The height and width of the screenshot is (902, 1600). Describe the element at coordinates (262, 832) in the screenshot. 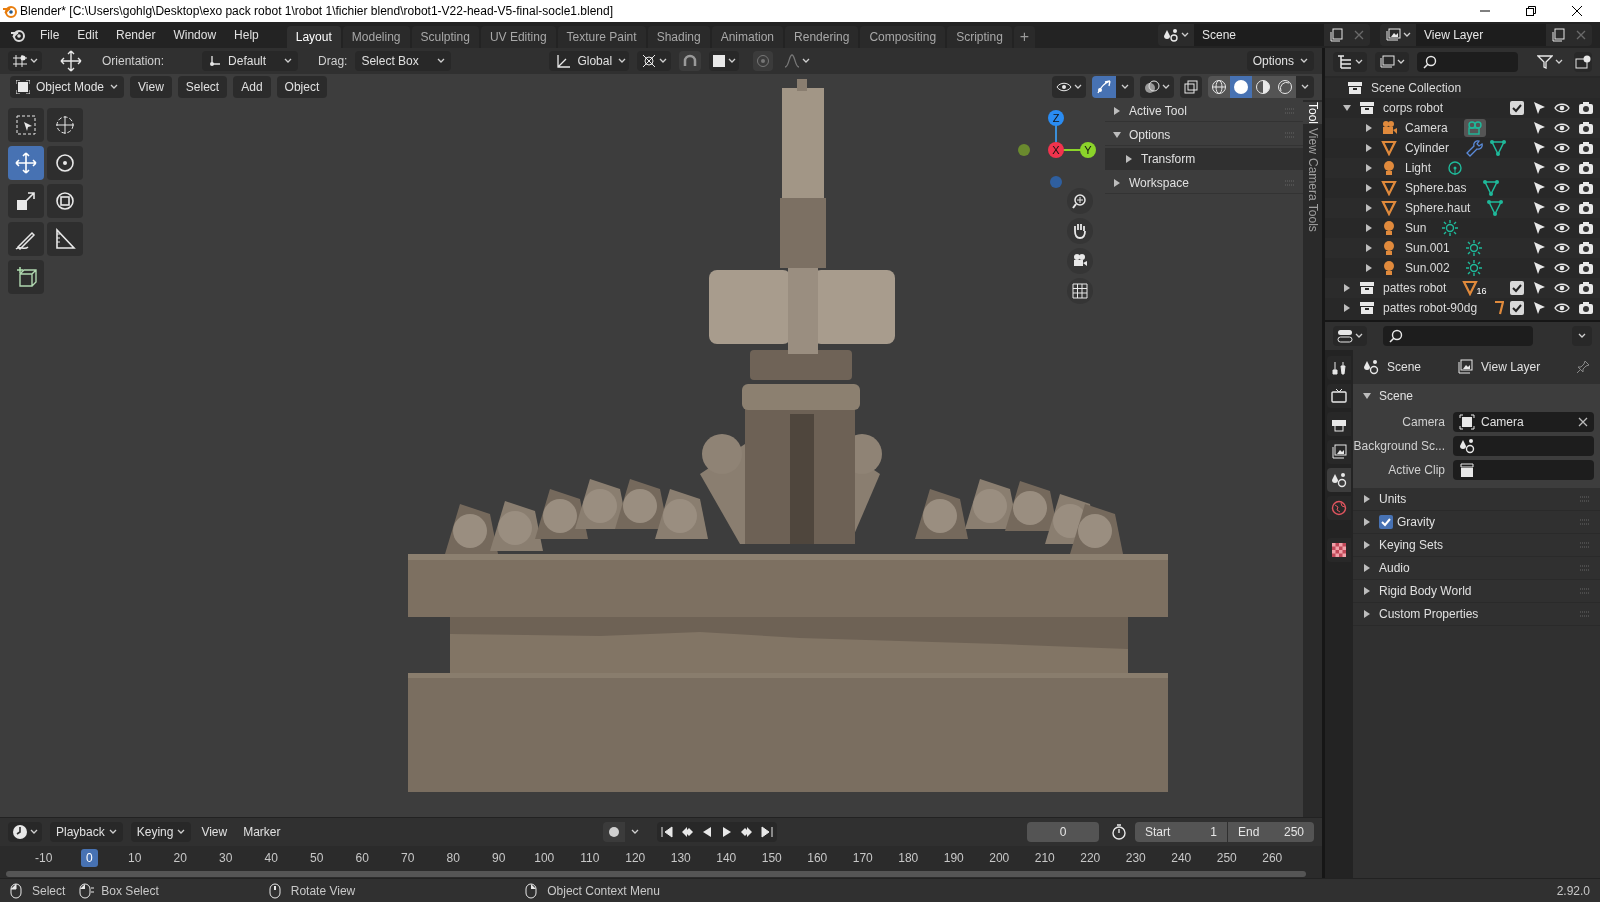

I see `timeline-menu: Marker` at that location.